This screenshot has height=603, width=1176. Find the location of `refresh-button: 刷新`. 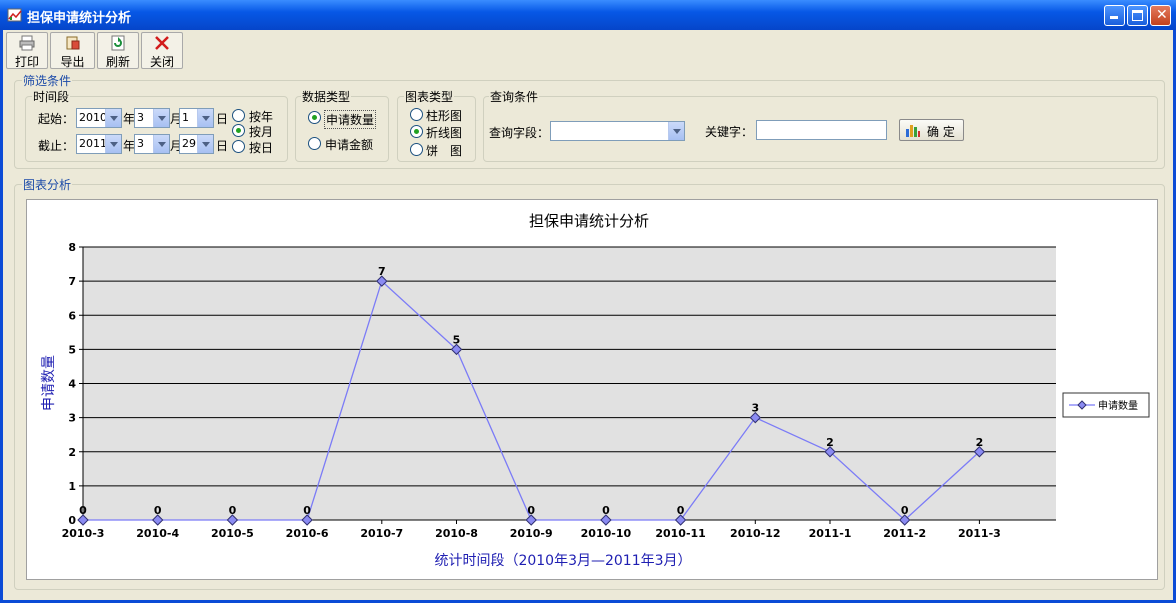

refresh-button: 刷新 is located at coordinates (118, 50).